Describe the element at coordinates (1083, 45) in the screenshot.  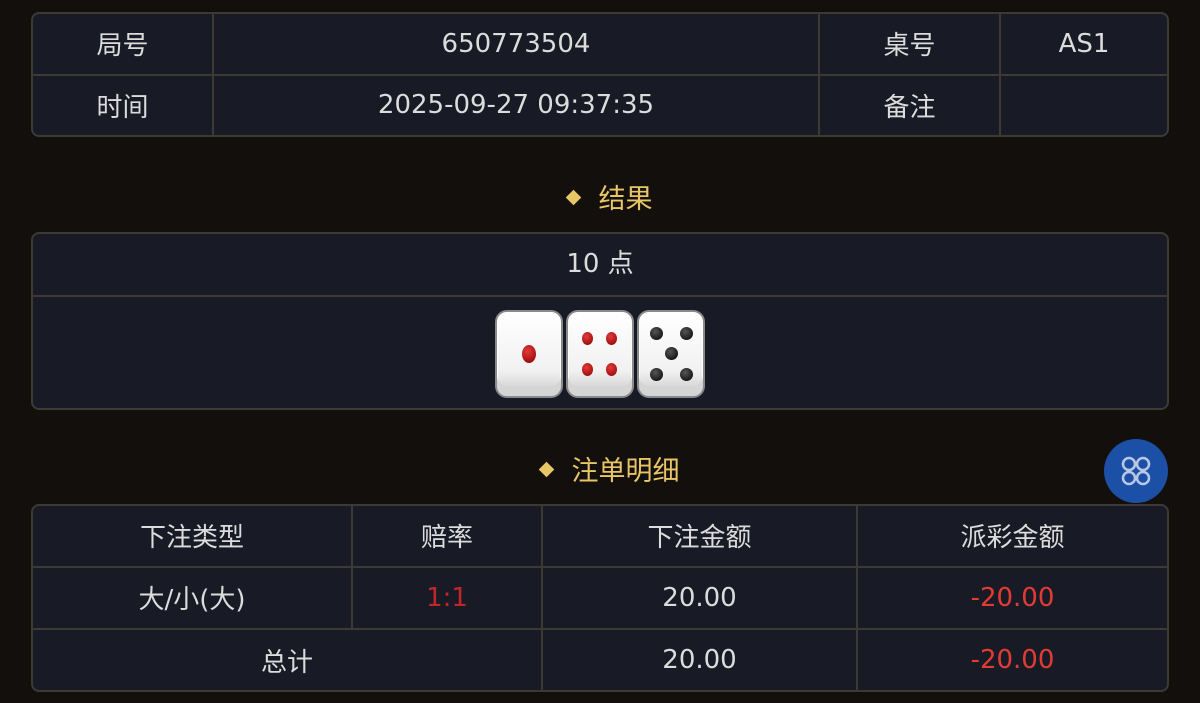
I see `table-value: AS1` at that location.